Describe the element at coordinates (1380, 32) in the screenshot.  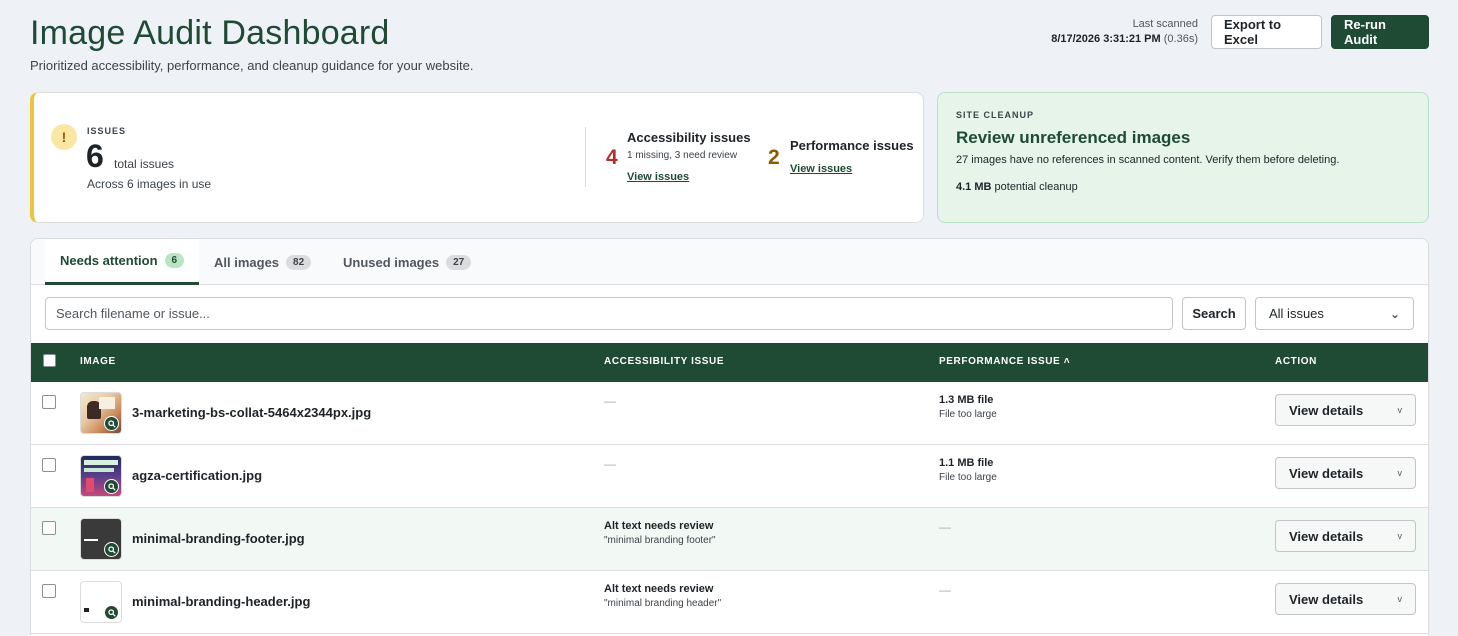
I see `rerun-audit-button: Re-run Audit` at that location.